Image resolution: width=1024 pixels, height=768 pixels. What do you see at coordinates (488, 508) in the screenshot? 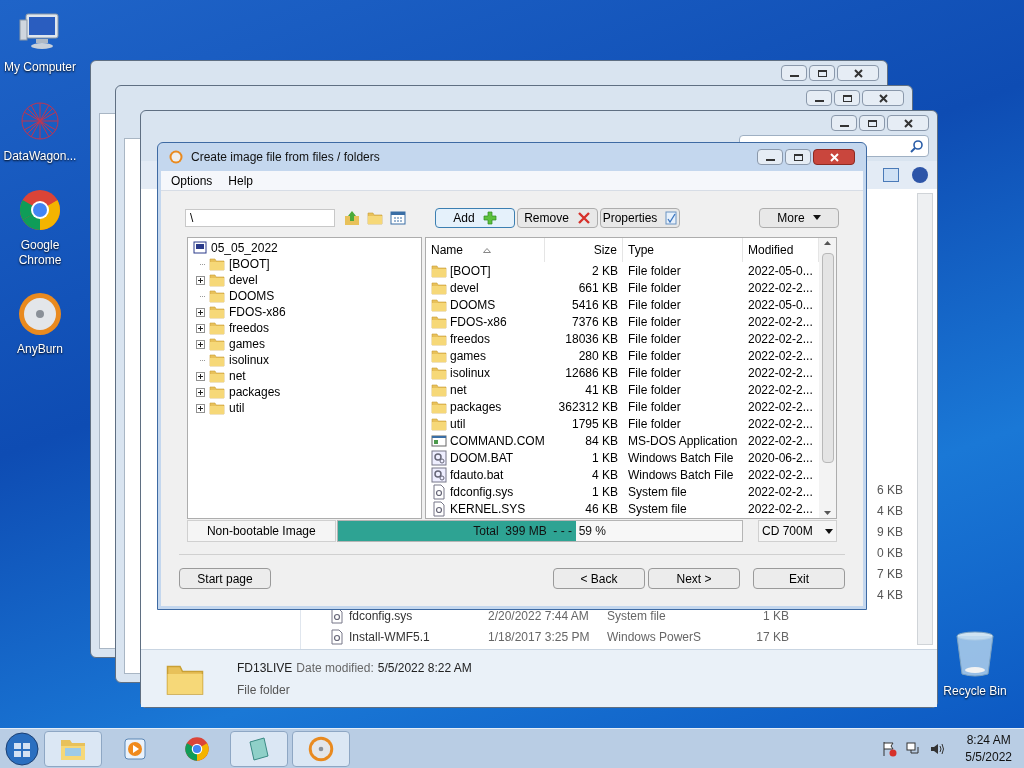
I see `file-name: KERNEL.SYS` at bounding box center [488, 508].